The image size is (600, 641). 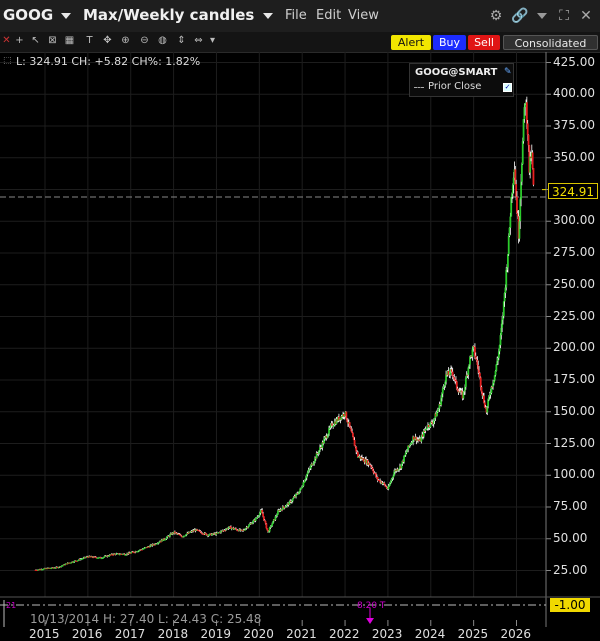 What do you see at coordinates (108, 61) in the screenshot?
I see `readout-text: L: 324.91 CH: +5.82 CH%: 1.82%` at bounding box center [108, 61].